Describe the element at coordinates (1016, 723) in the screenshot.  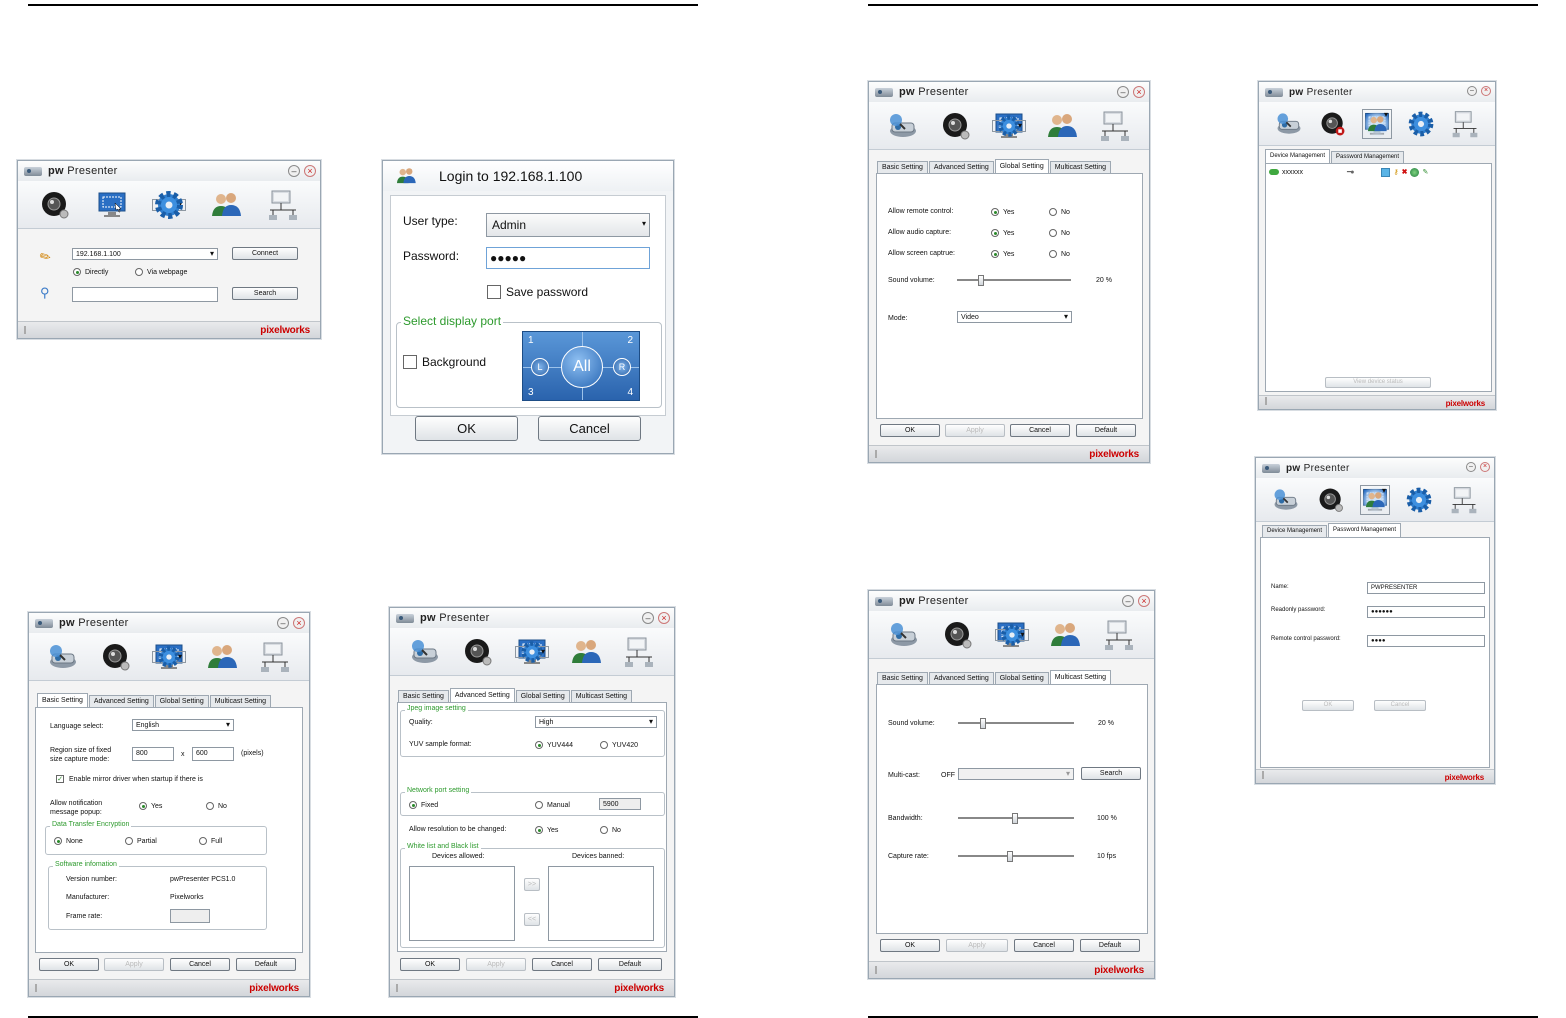
I see `sound-volume-slider` at that location.